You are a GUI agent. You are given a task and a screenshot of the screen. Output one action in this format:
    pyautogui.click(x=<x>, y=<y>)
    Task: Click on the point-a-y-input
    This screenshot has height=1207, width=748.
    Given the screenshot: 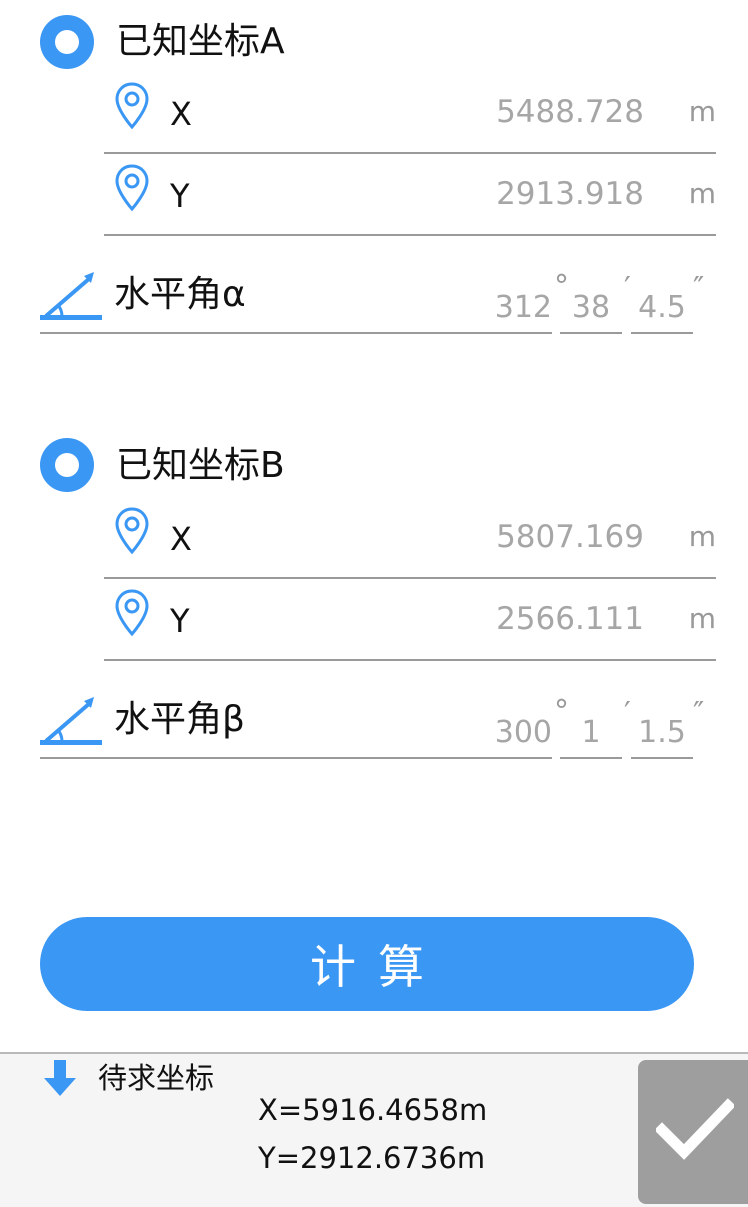 What is the action you would take?
    pyautogui.click(x=514, y=194)
    